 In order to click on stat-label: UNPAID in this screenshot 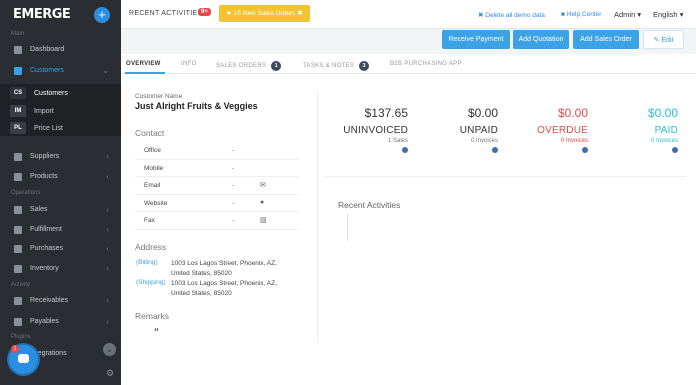, I will do `click(478, 130)`.